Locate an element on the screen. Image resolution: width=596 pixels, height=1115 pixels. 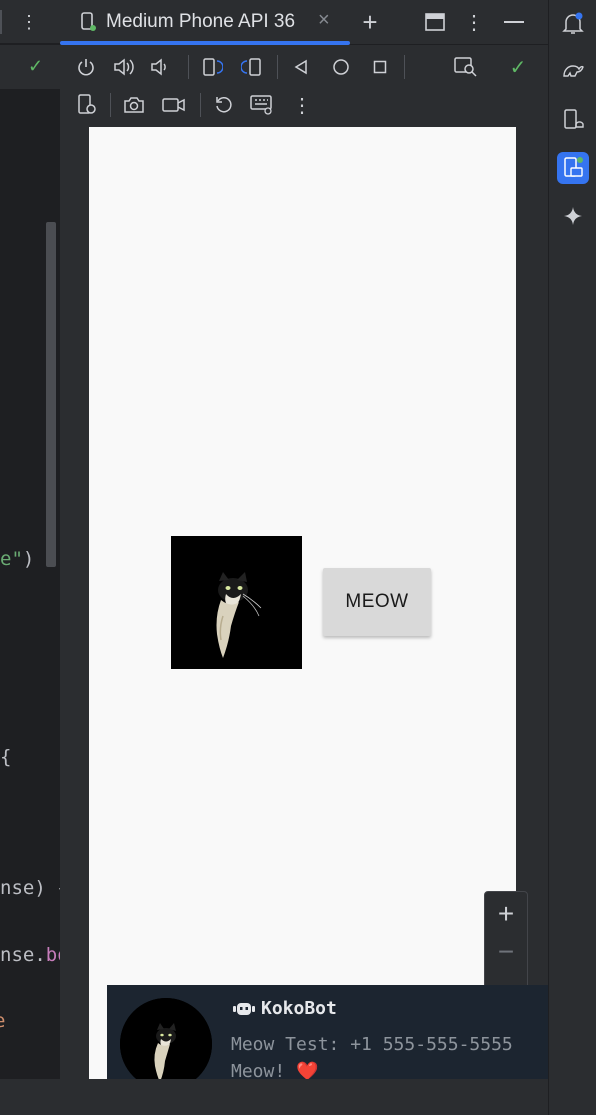
device-tab-bar: Medium Phone API 36 × + ⋮ is located at coordinates (304, 22).